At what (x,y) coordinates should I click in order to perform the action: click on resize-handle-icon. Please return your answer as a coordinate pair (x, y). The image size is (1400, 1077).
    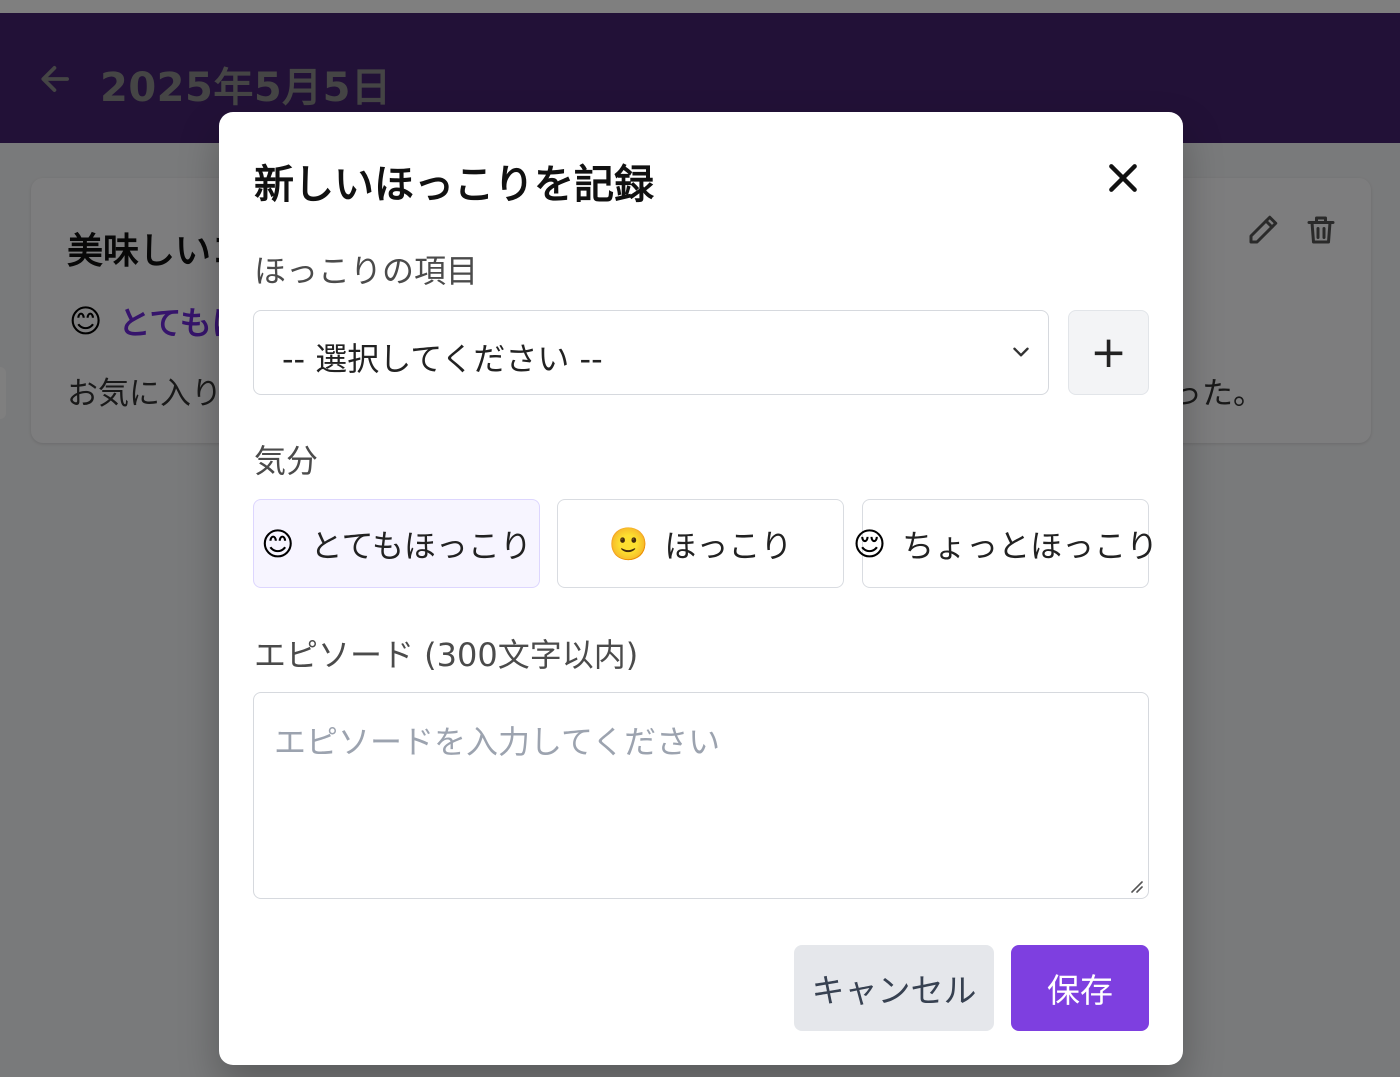
    Looking at the image, I should click on (1135, 885).